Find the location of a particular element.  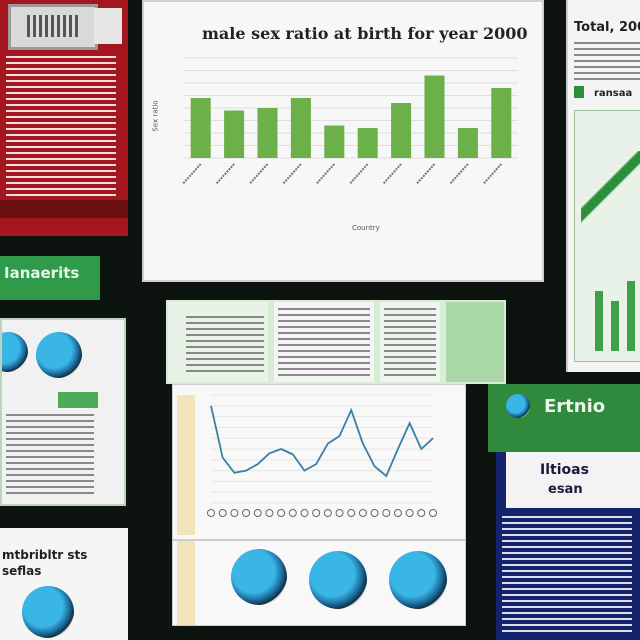

blue-info-card: Iltioas esan is located at coordinates (568, 546).